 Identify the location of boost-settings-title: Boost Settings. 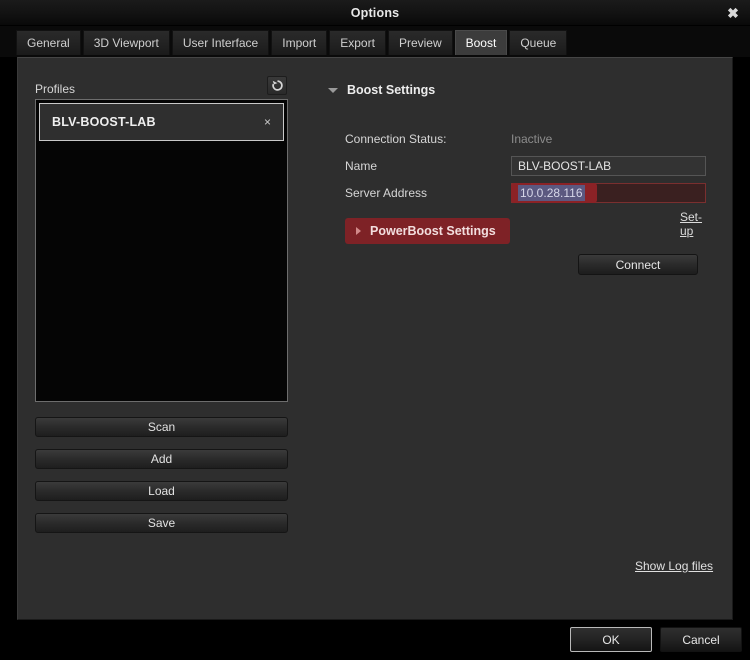
(391, 90).